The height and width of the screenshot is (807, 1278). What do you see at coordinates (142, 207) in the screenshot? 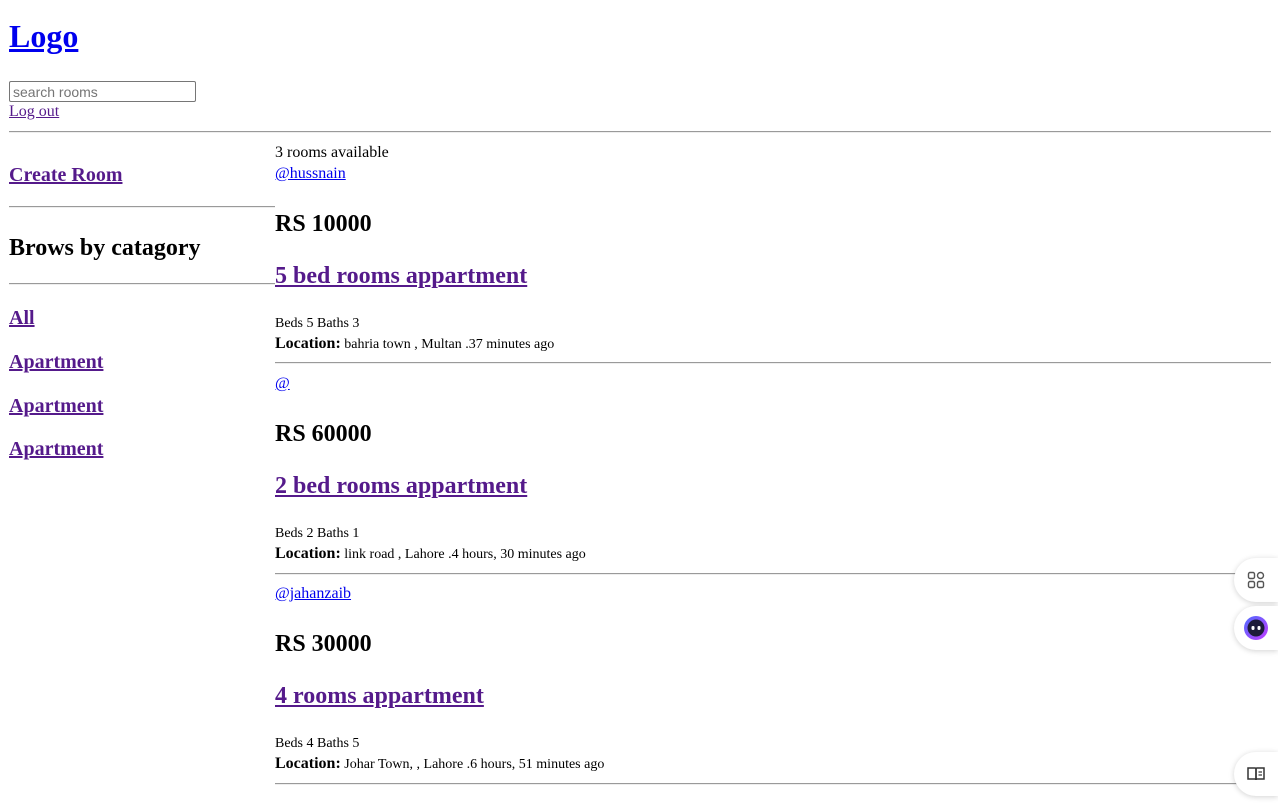
I see `sidebar-divider-top` at bounding box center [142, 207].